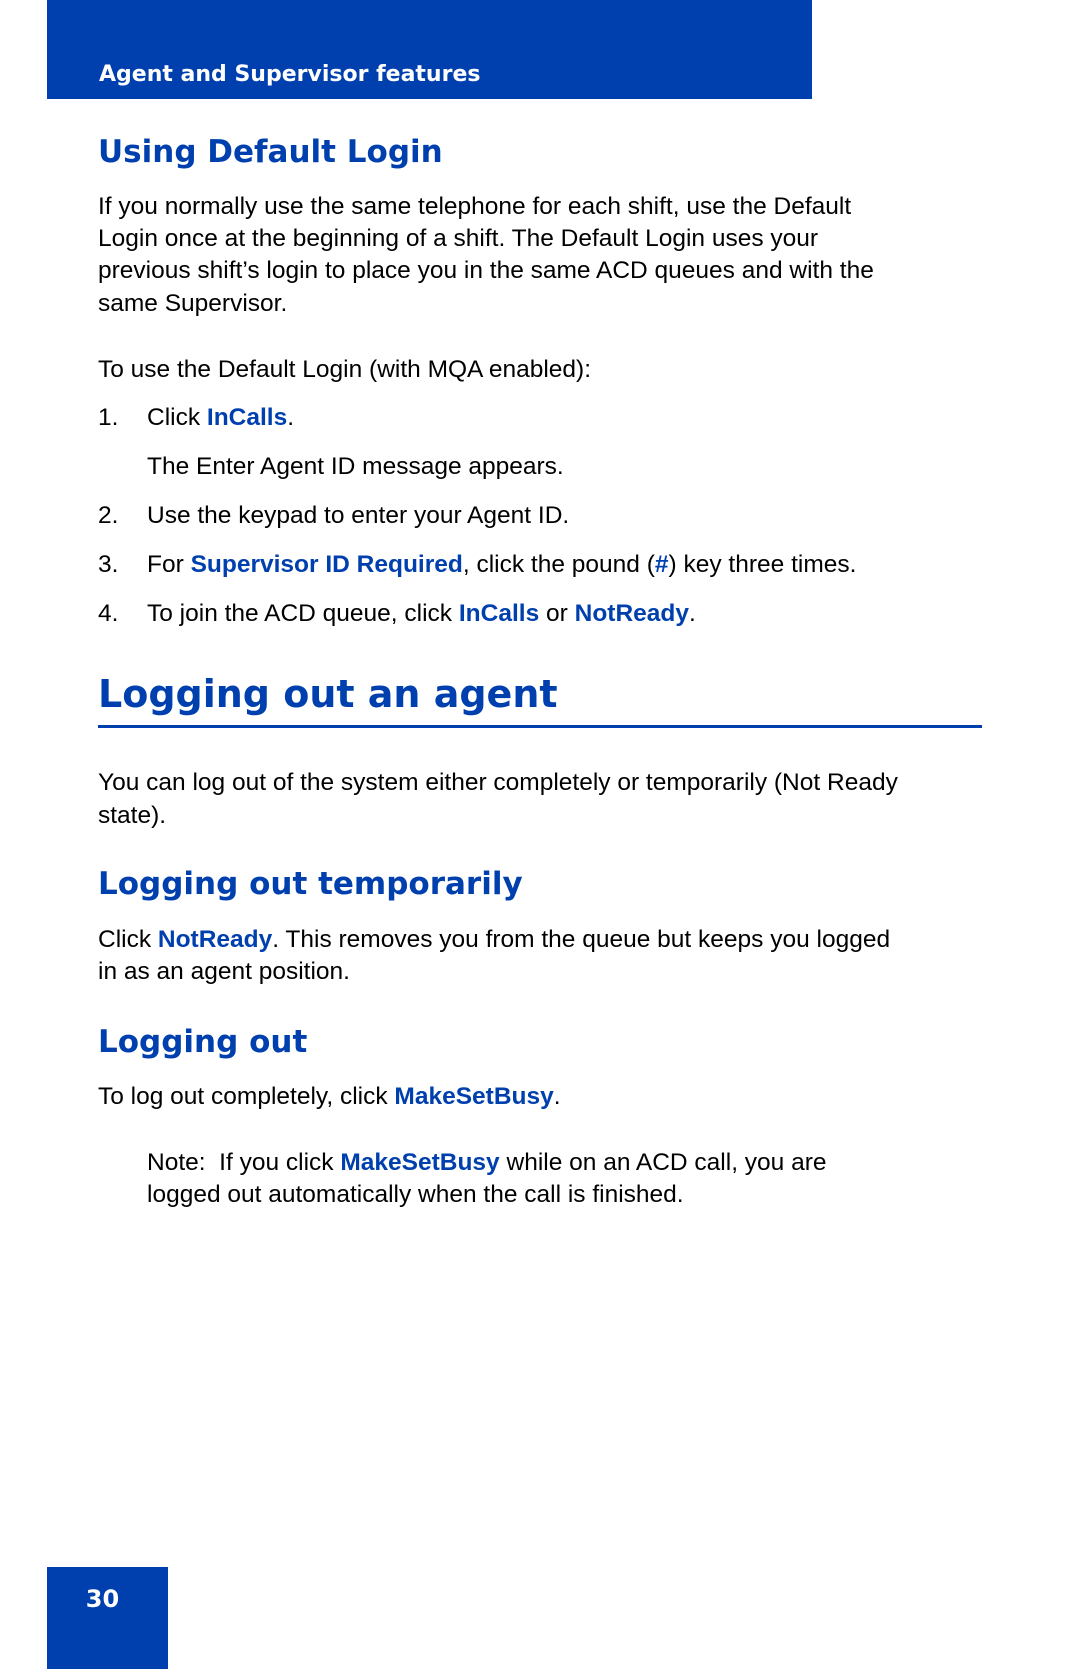 This screenshot has height=1669, width=1080. Describe the element at coordinates (558, 564) in the screenshot. I see `step-text: , click the pound (` at that location.